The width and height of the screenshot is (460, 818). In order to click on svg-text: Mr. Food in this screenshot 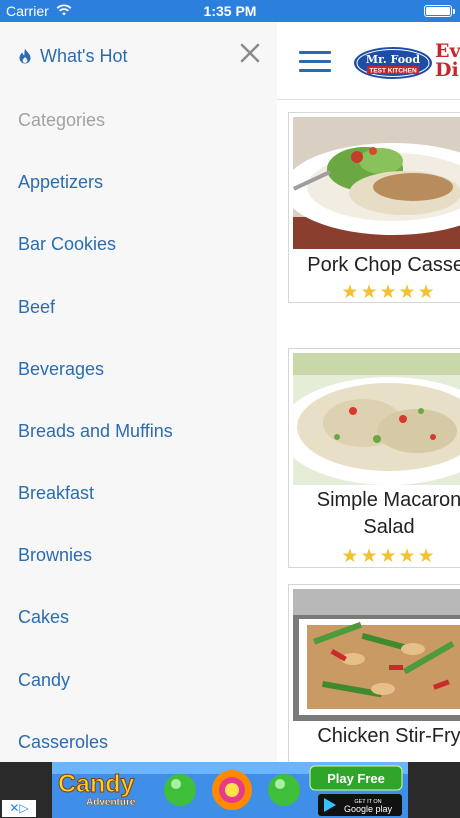, I will do `click(393, 59)`.